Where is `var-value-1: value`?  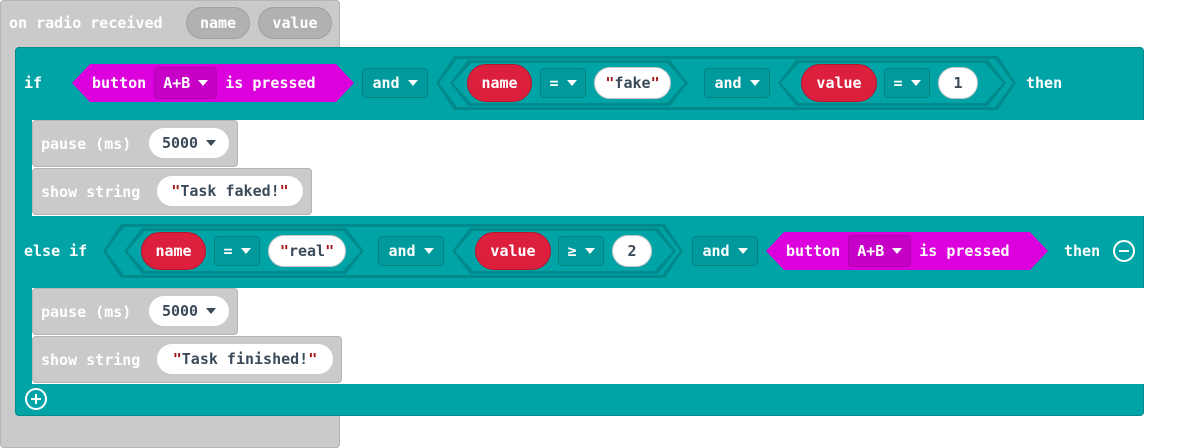 var-value-1: value is located at coordinates (839, 83).